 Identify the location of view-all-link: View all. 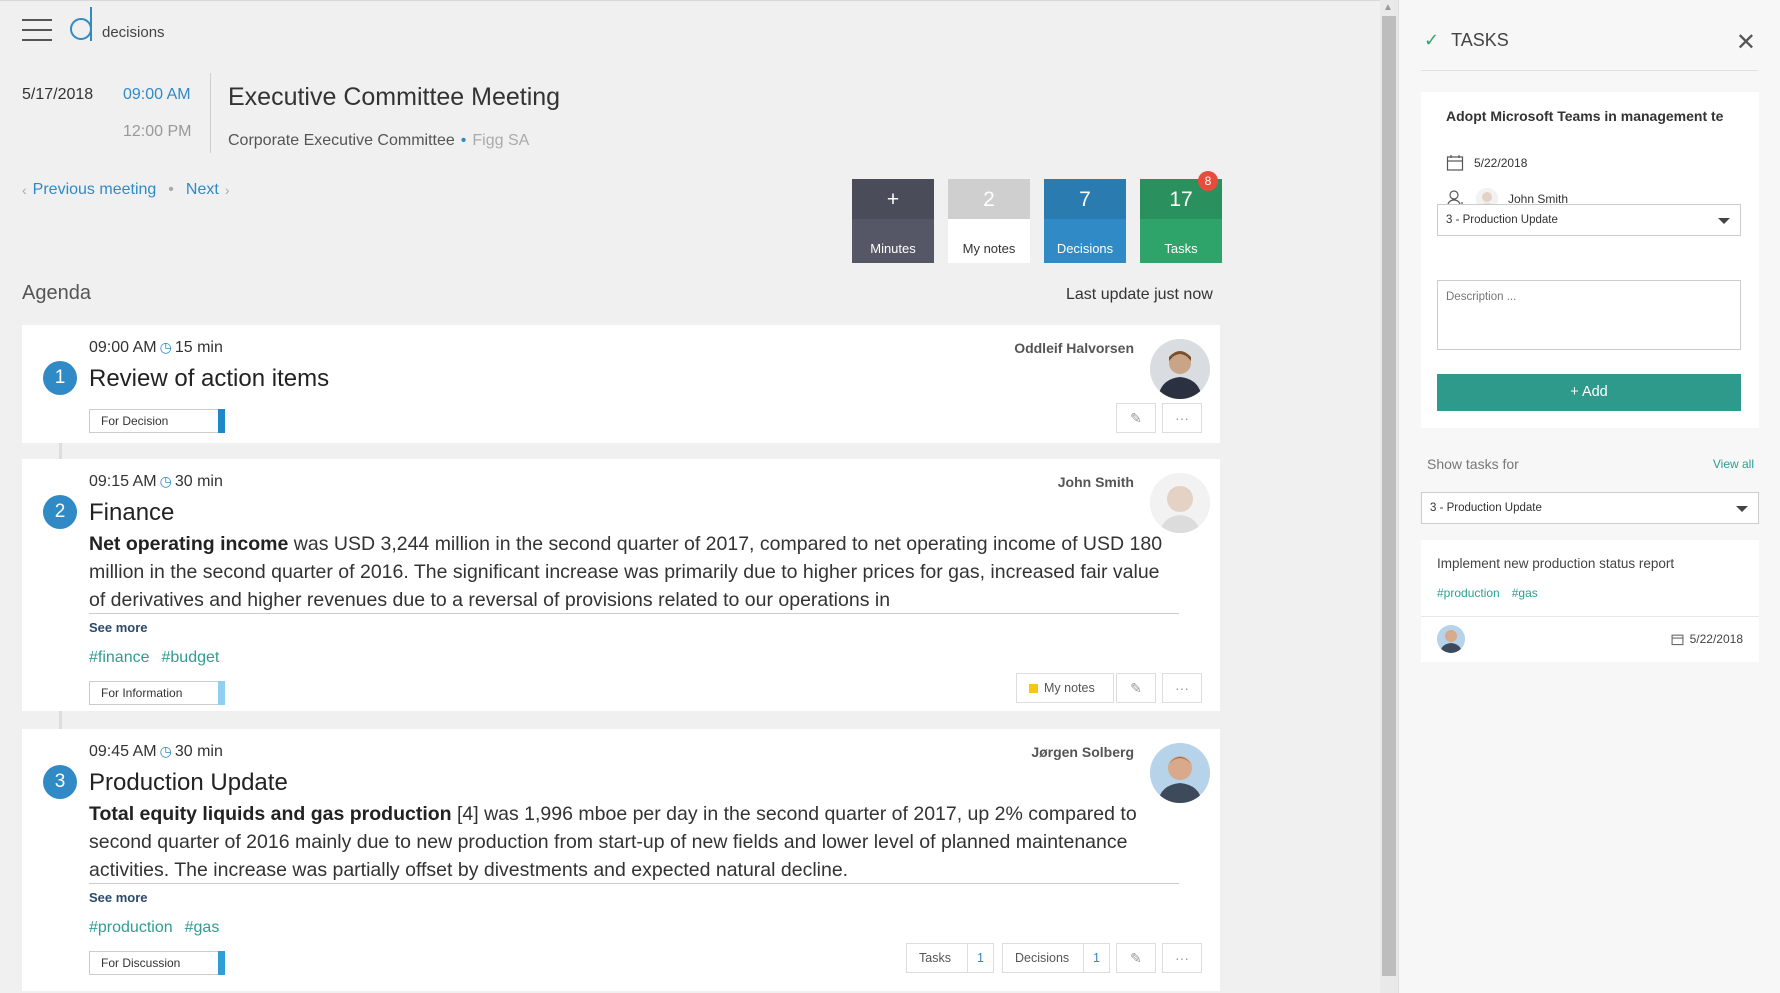
(1733, 464).